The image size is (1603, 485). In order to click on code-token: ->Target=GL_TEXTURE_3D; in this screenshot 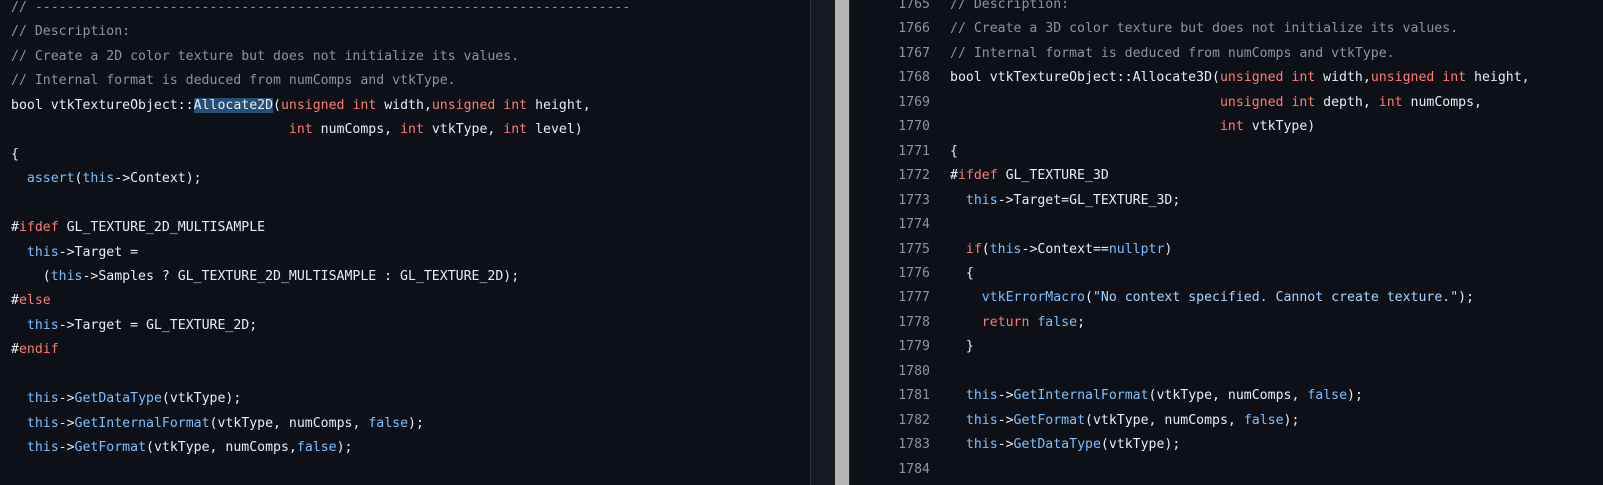, I will do `click(1089, 200)`.